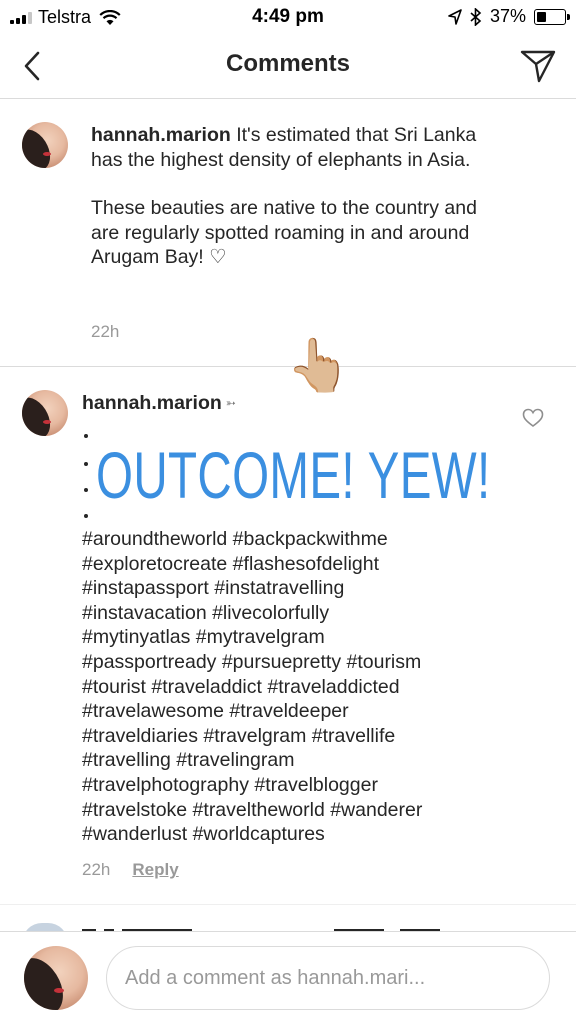  Describe the element at coordinates (130, 870) in the screenshot. I see `comment-meta: 22h Reply` at that location.